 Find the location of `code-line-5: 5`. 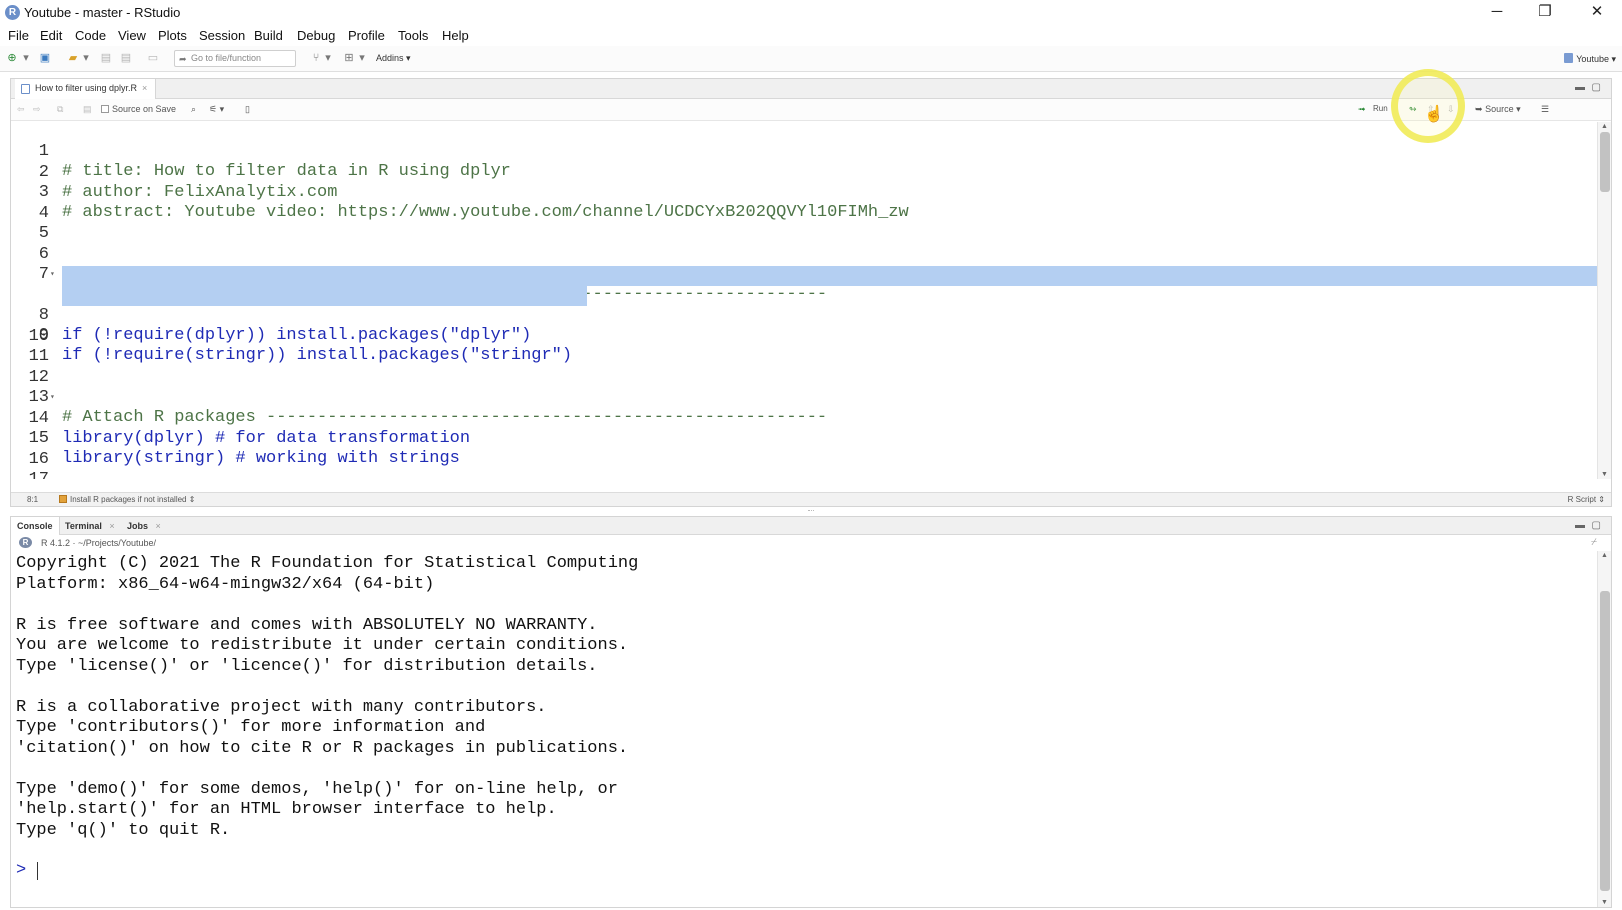

code-line-5: 5 is located at coordinates (804, 223).